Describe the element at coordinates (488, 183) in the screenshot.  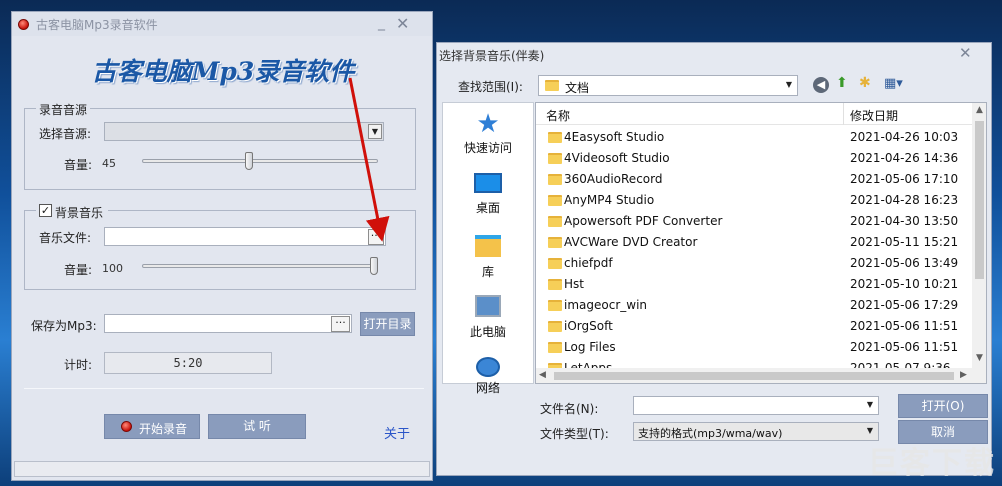
I see `desktop-icon` at that location.